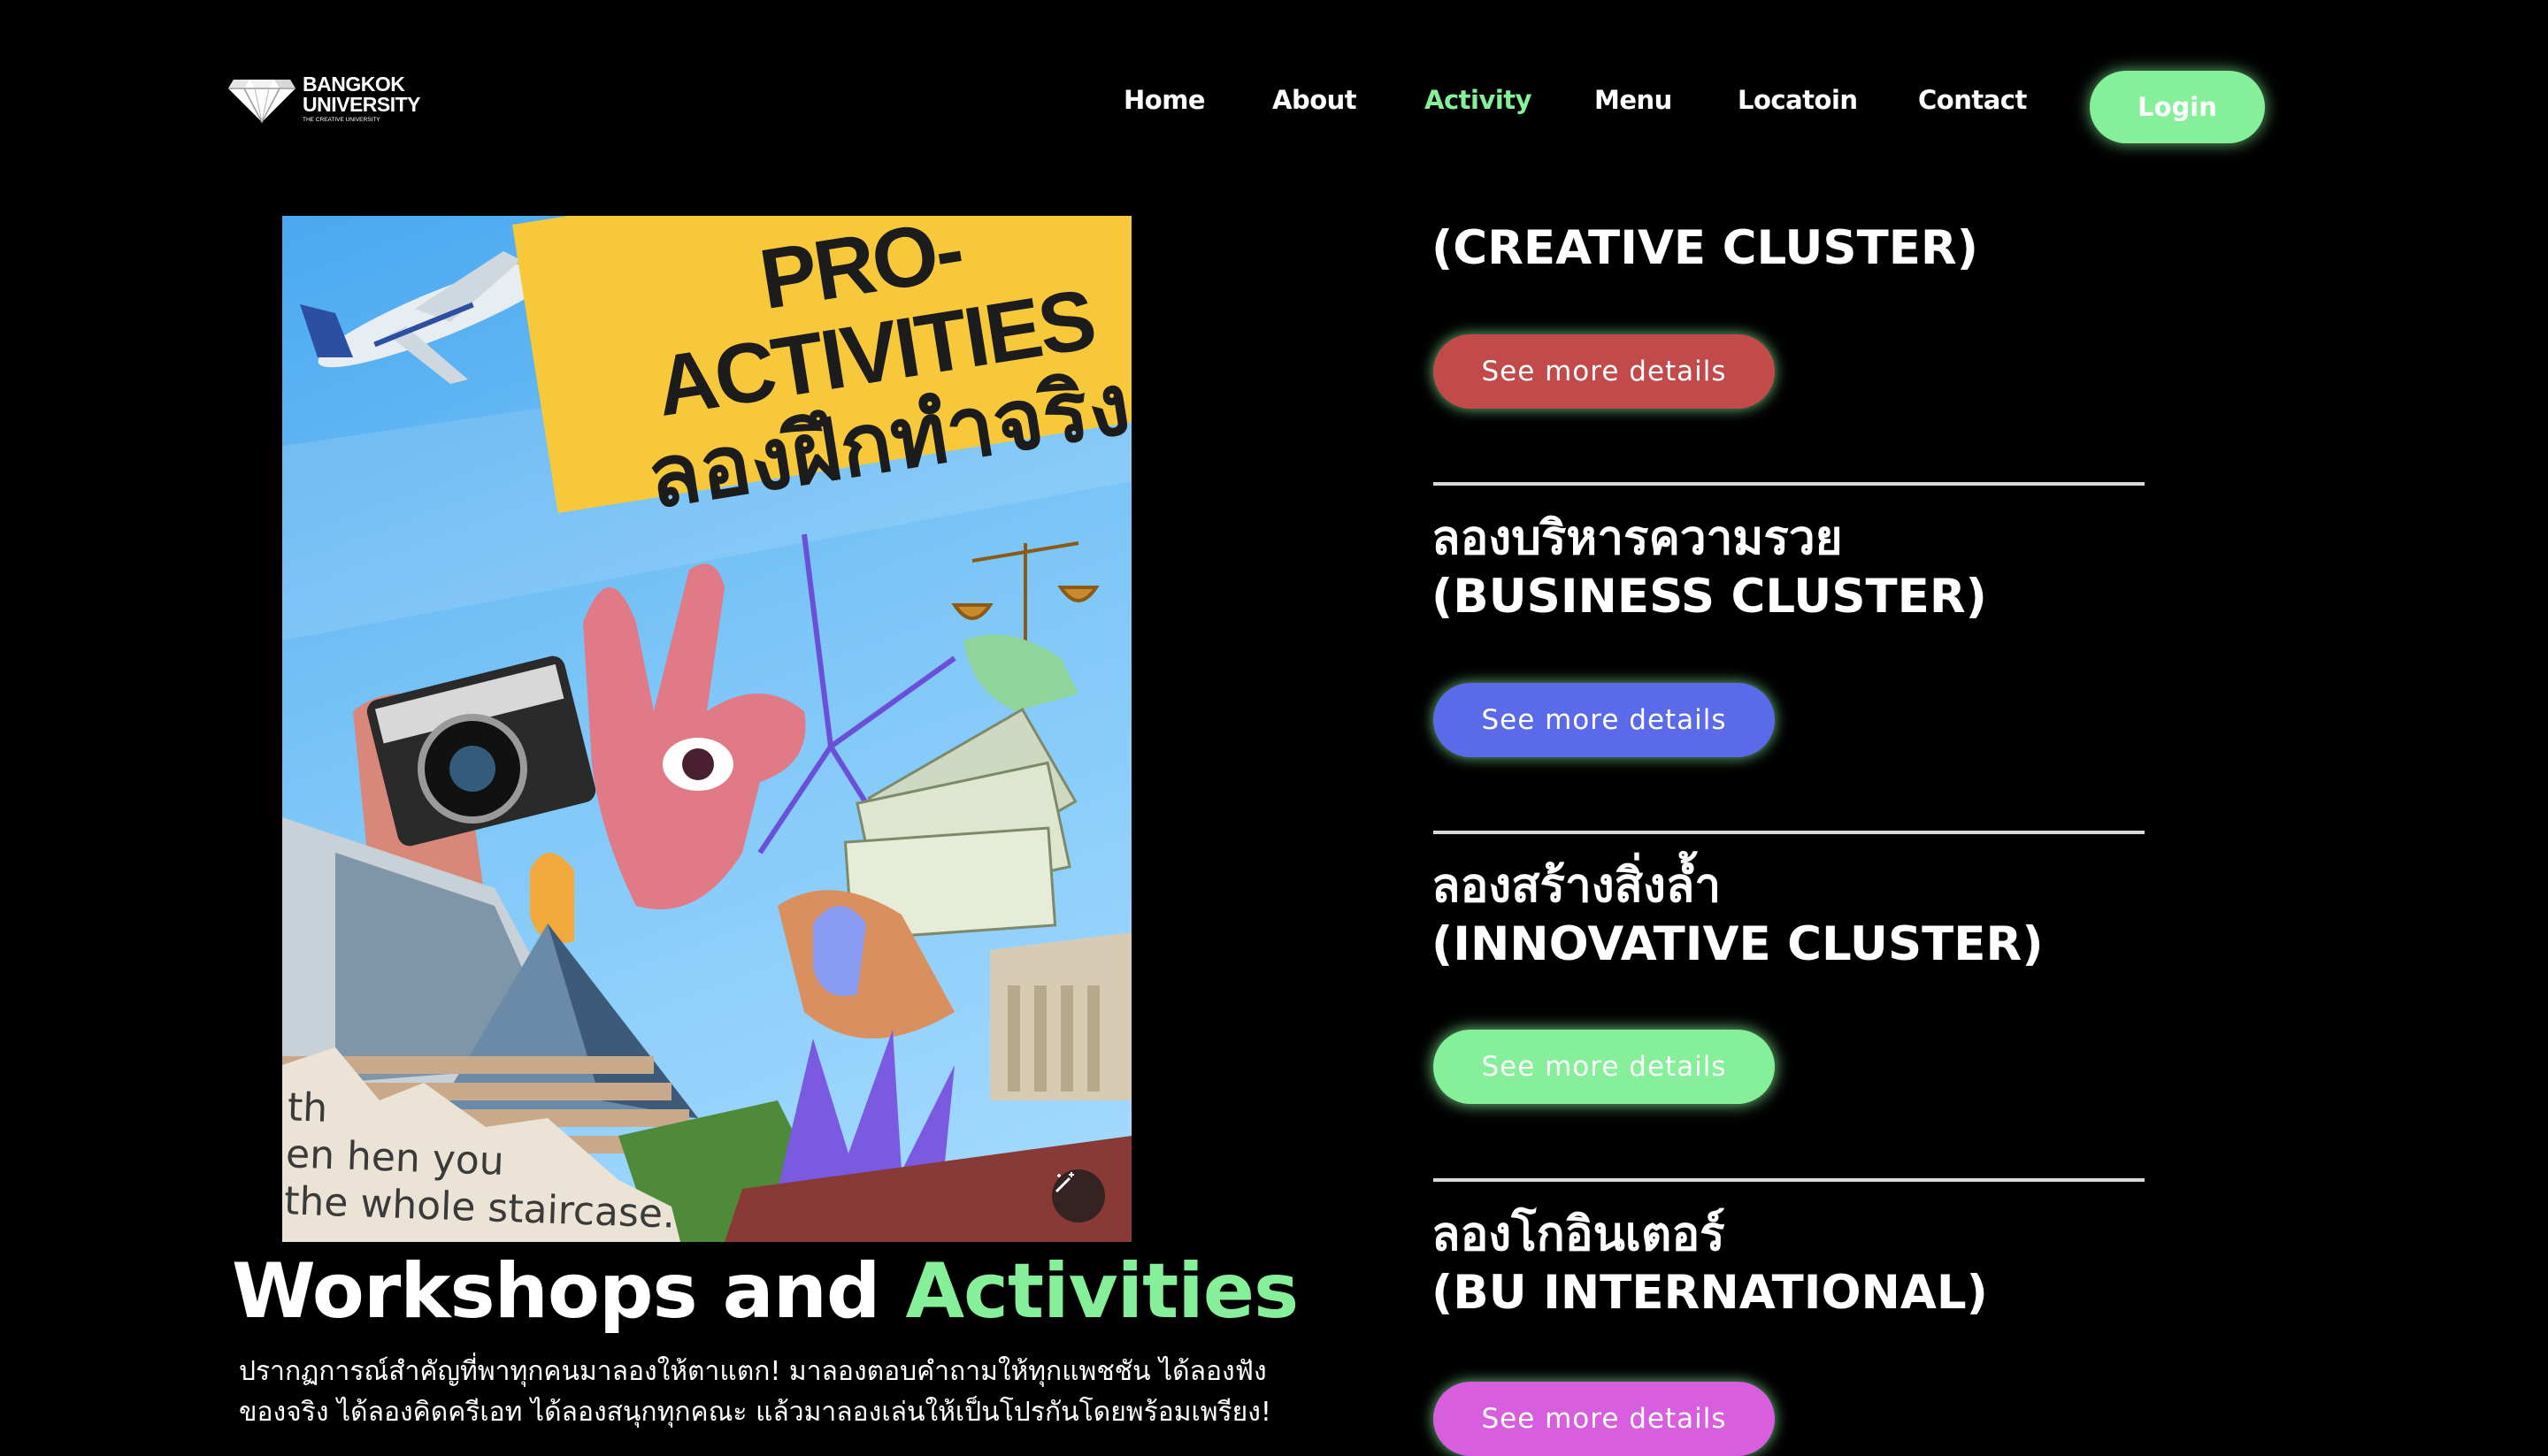  What do you see at coordinates (1578, 1234) in the screenshot?
I see `cluster-title-th: ลองโกอินเตอร์` at bounding box center [1578, 1234].